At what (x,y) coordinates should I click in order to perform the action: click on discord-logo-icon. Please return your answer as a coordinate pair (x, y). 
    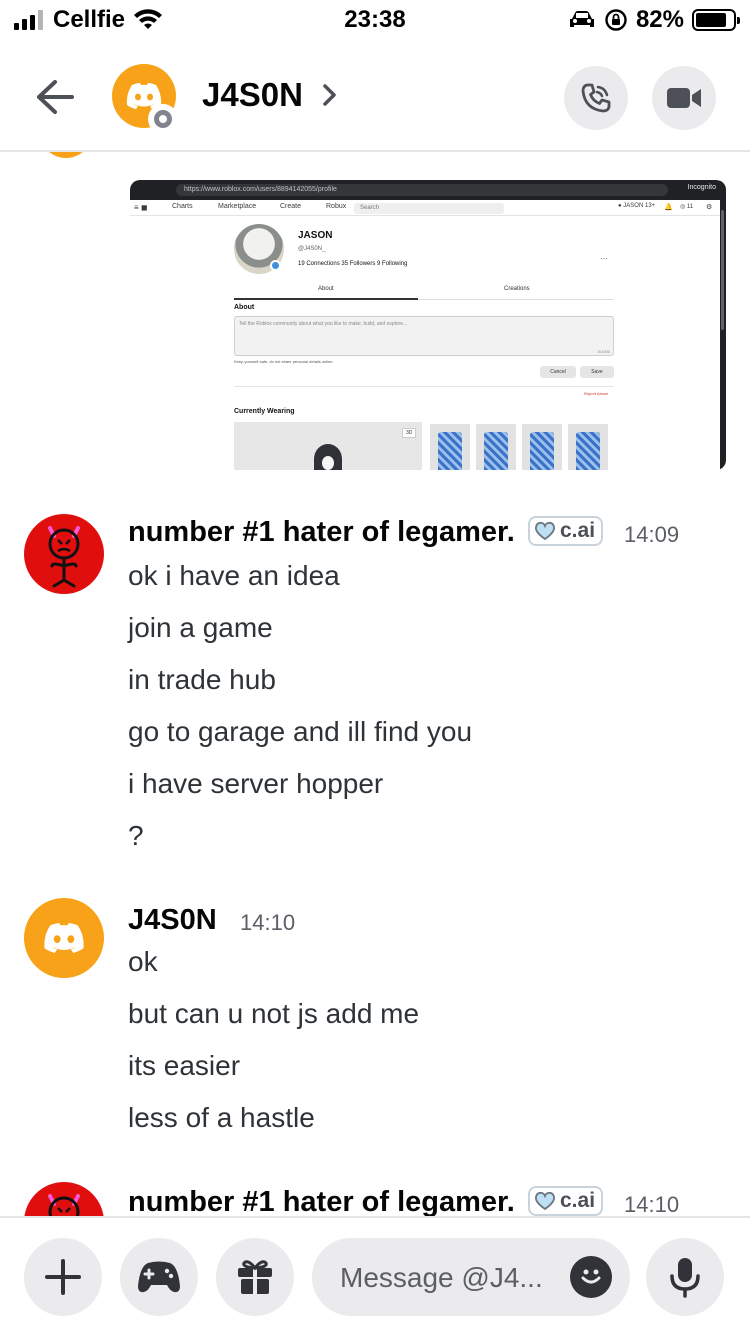
    Looking at the image, I should click on (64, 938).